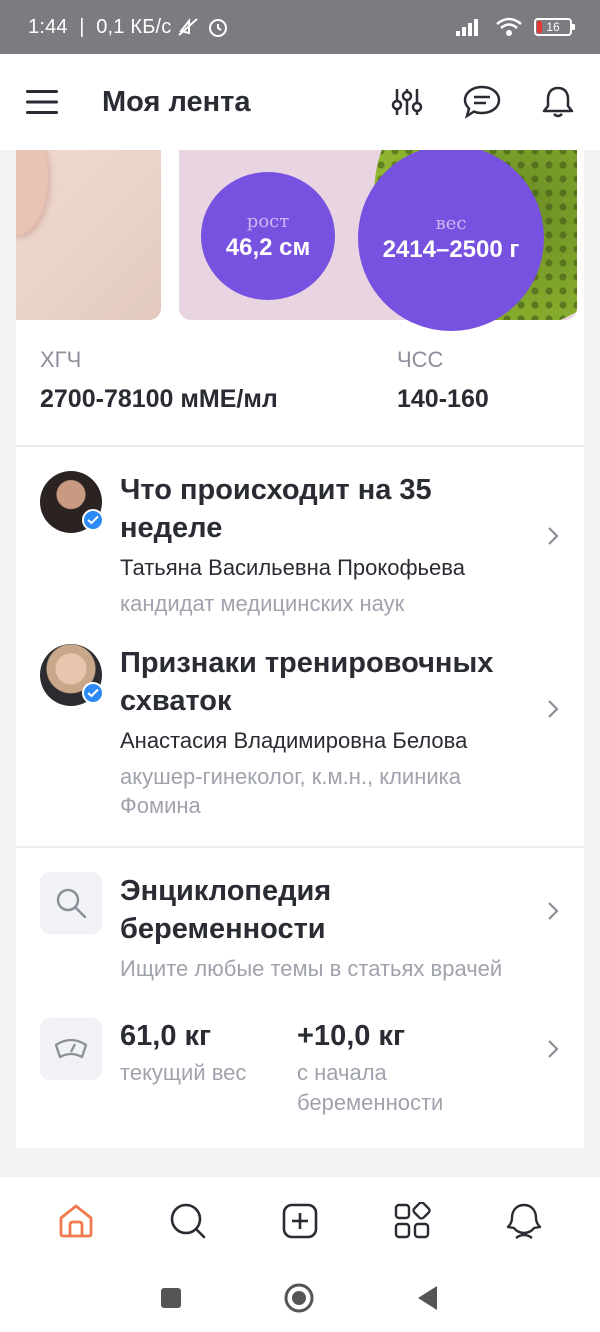 Image resolution: width=600 pixels, height=1332 pixels. What do you see at coordinates (351, 1036) in the screenshot?
I see `weight-gain-value: +10,0 кг` at bounding box center [351, 1036].